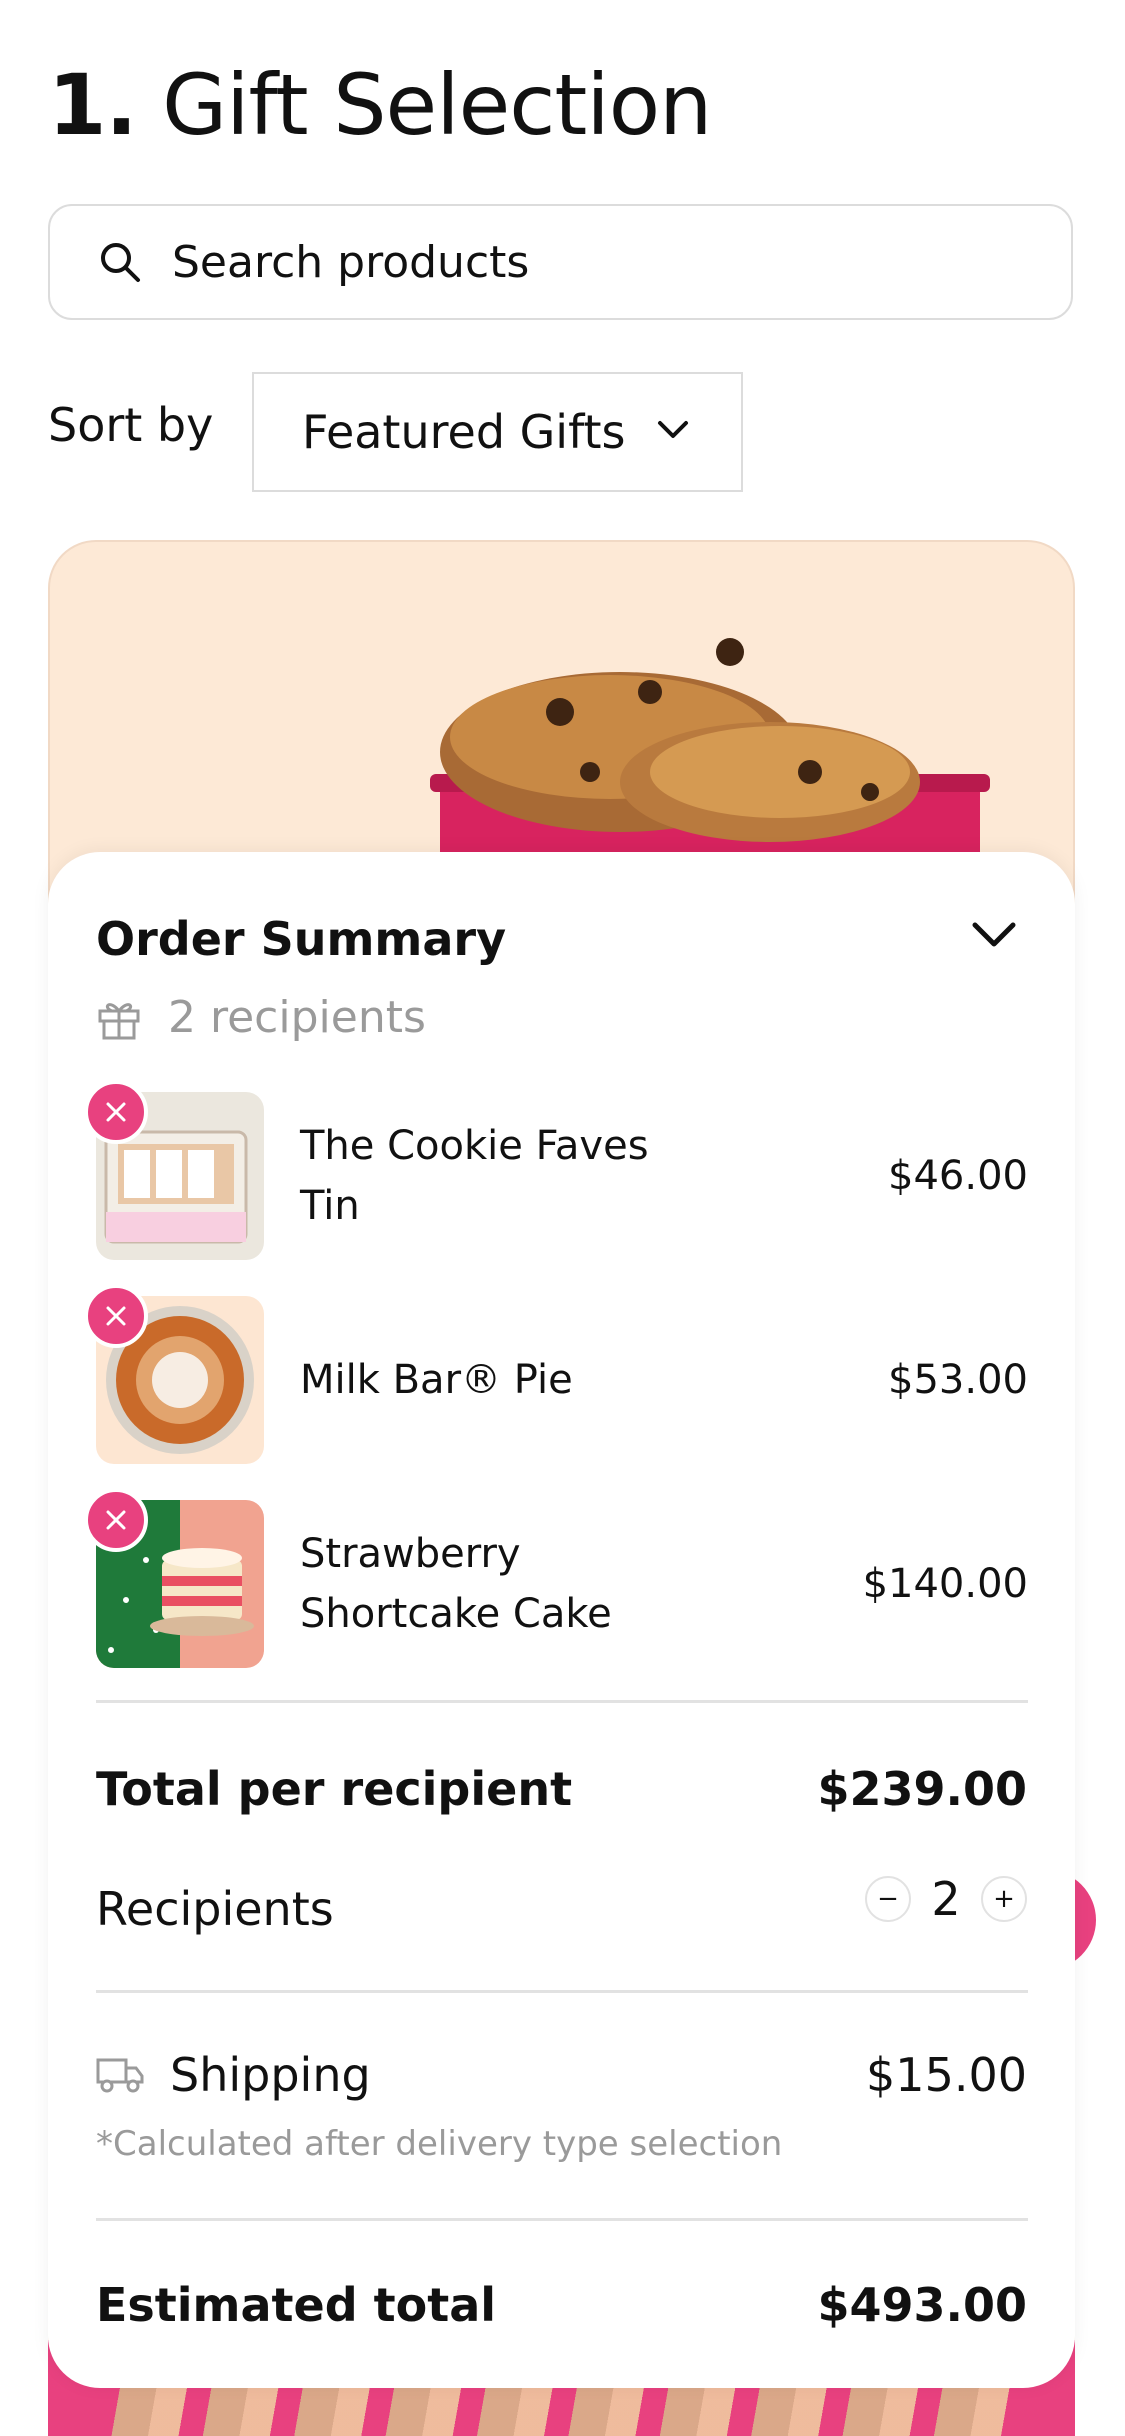 This screenshot has width=1125, height=2436. I want to click on truck-icon, so click(120, 2075).